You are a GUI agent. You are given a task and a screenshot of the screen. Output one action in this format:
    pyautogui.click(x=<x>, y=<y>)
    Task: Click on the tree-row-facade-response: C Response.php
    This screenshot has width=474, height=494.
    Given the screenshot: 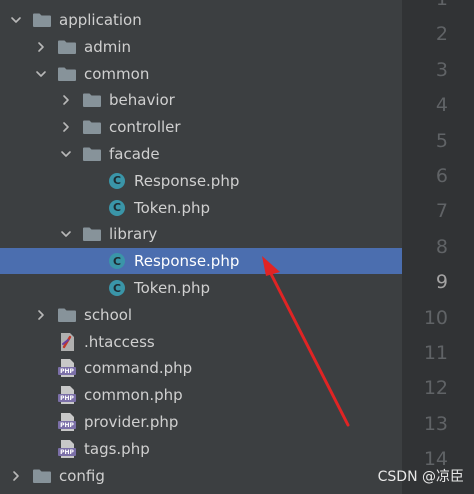 What is the action you would take?
    pyautogui.click(x=201, y=181)
    